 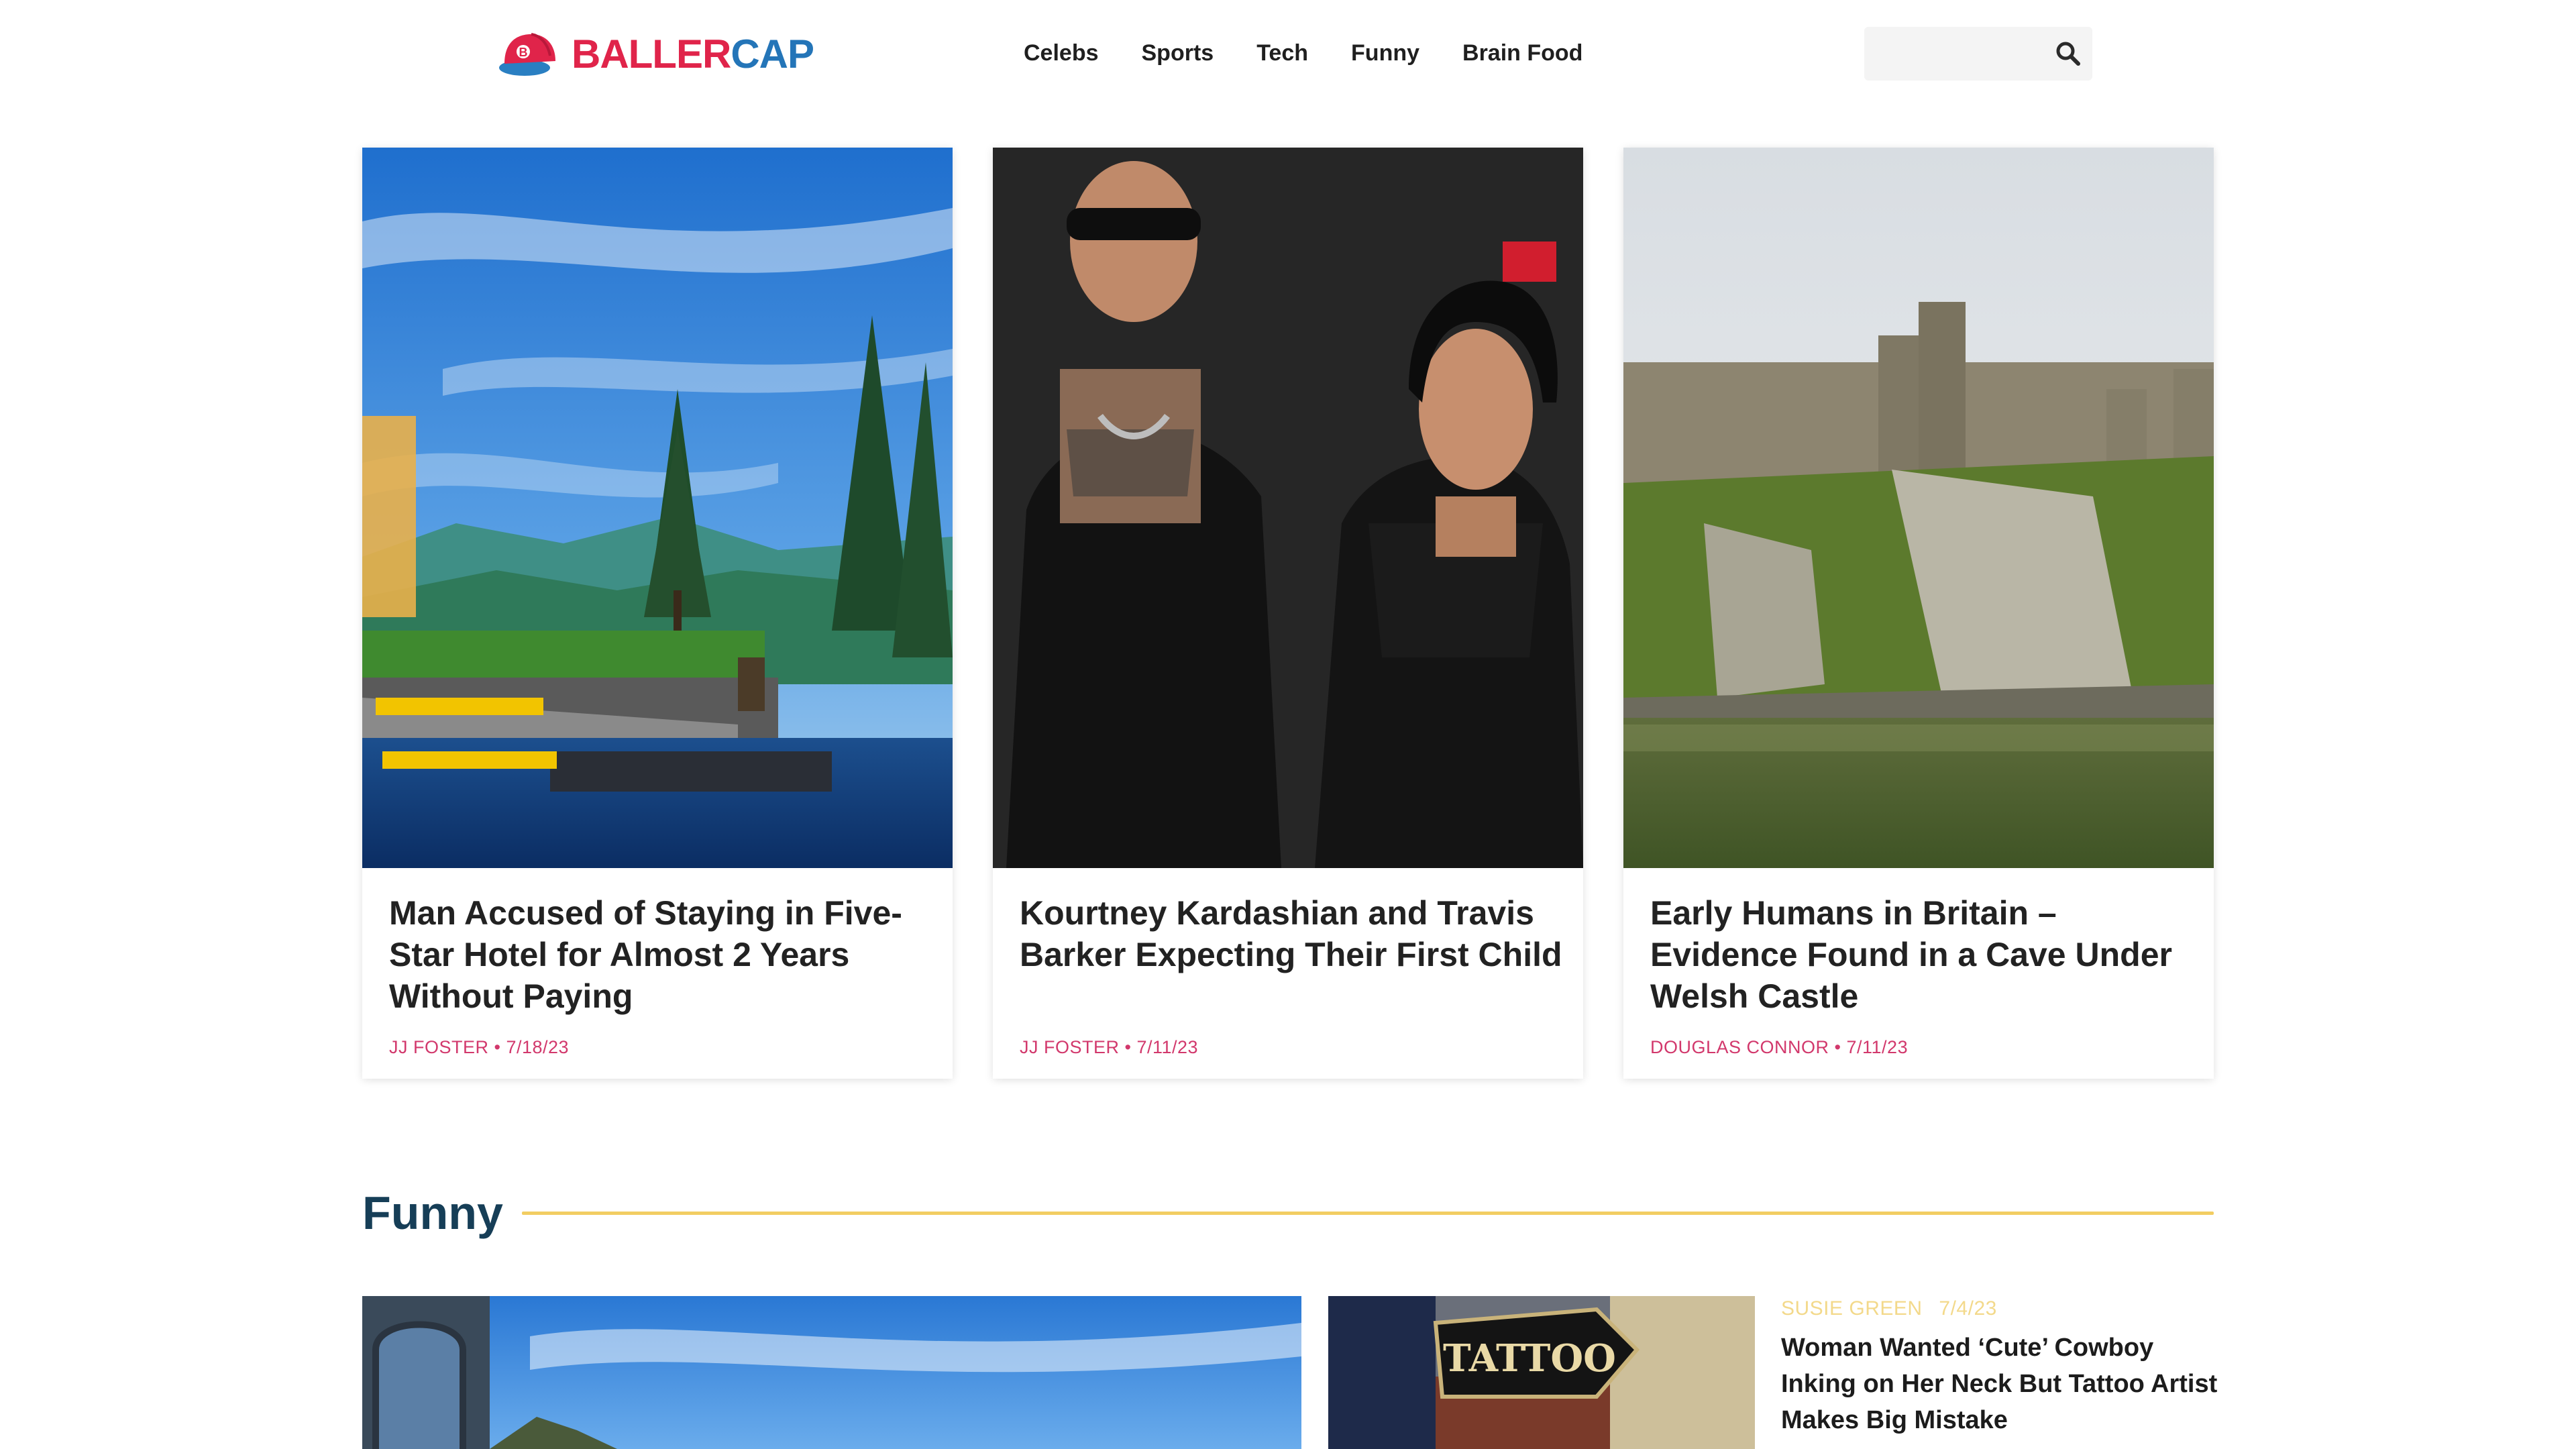 What do you see at coordinates (1918, 508) in the screenshot?
I see `article-image-castle` at bounding box center [1918, 508].